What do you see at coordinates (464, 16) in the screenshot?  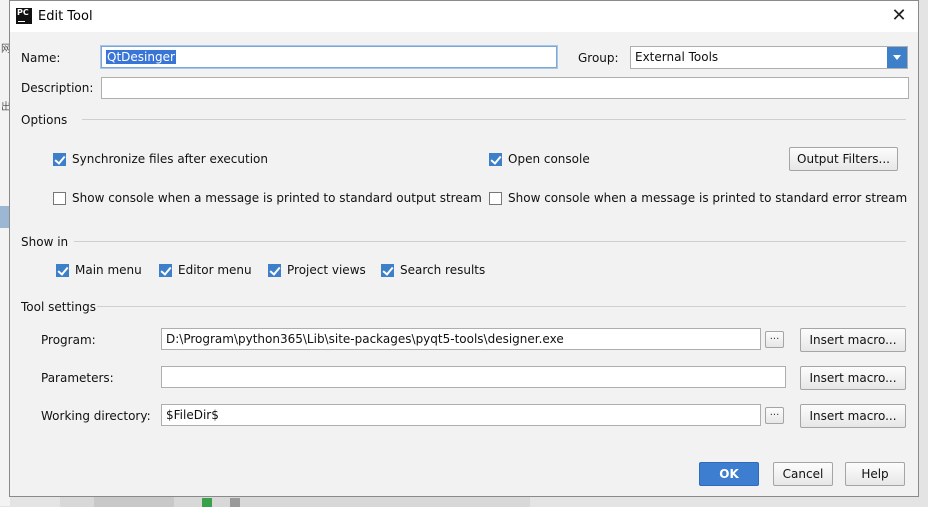 I see `title-bar: PC Edit Tool ✕` at bounding box center [464, 16].